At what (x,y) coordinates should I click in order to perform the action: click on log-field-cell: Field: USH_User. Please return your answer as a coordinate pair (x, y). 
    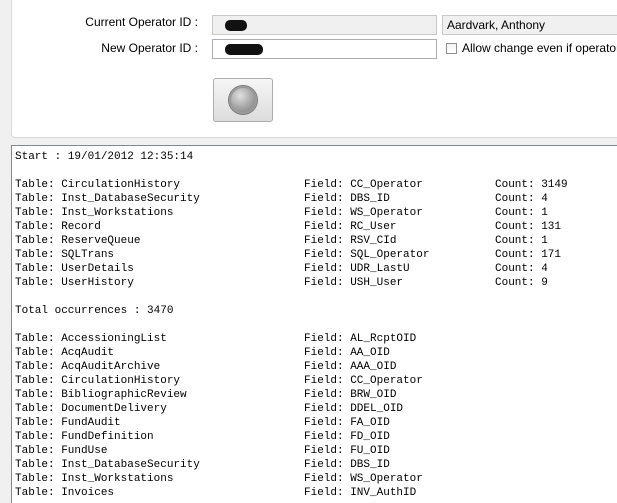
    Looking at the image, I should click on (354, 283).